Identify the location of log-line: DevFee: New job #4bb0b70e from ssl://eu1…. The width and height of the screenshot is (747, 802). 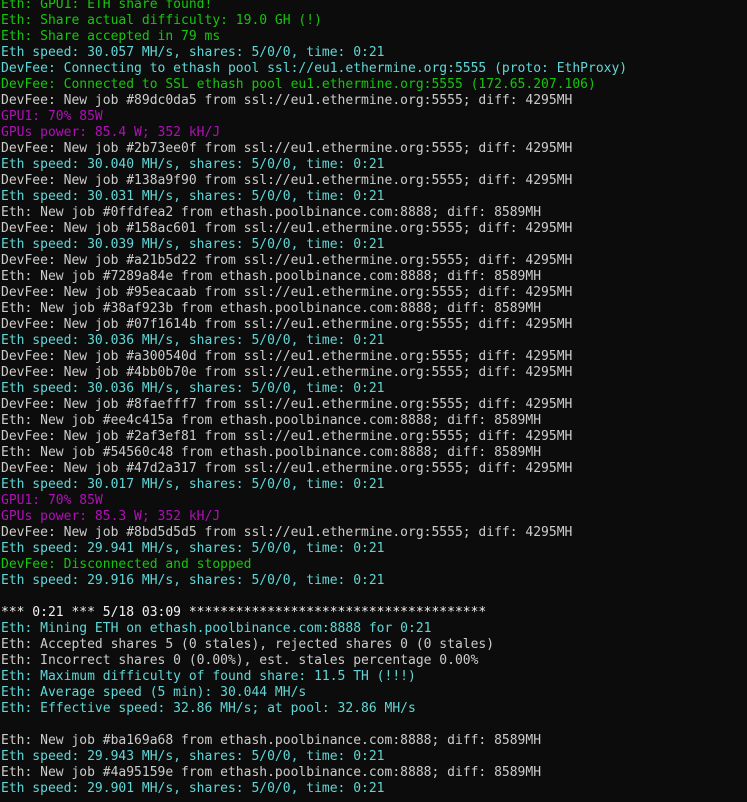
(287, 372).